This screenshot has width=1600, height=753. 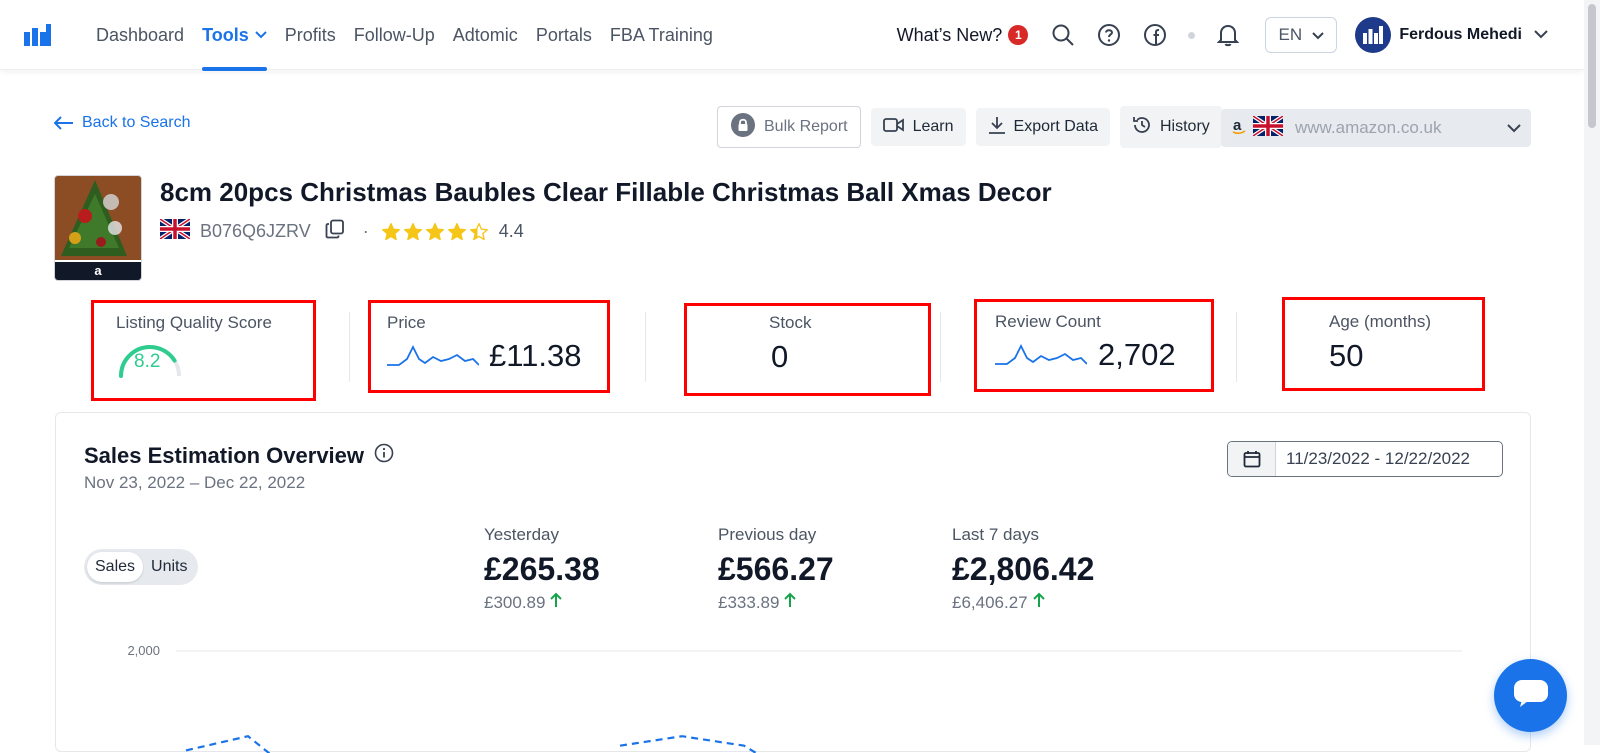 I want to click on bell-icon, so click(x=1228, y=35).